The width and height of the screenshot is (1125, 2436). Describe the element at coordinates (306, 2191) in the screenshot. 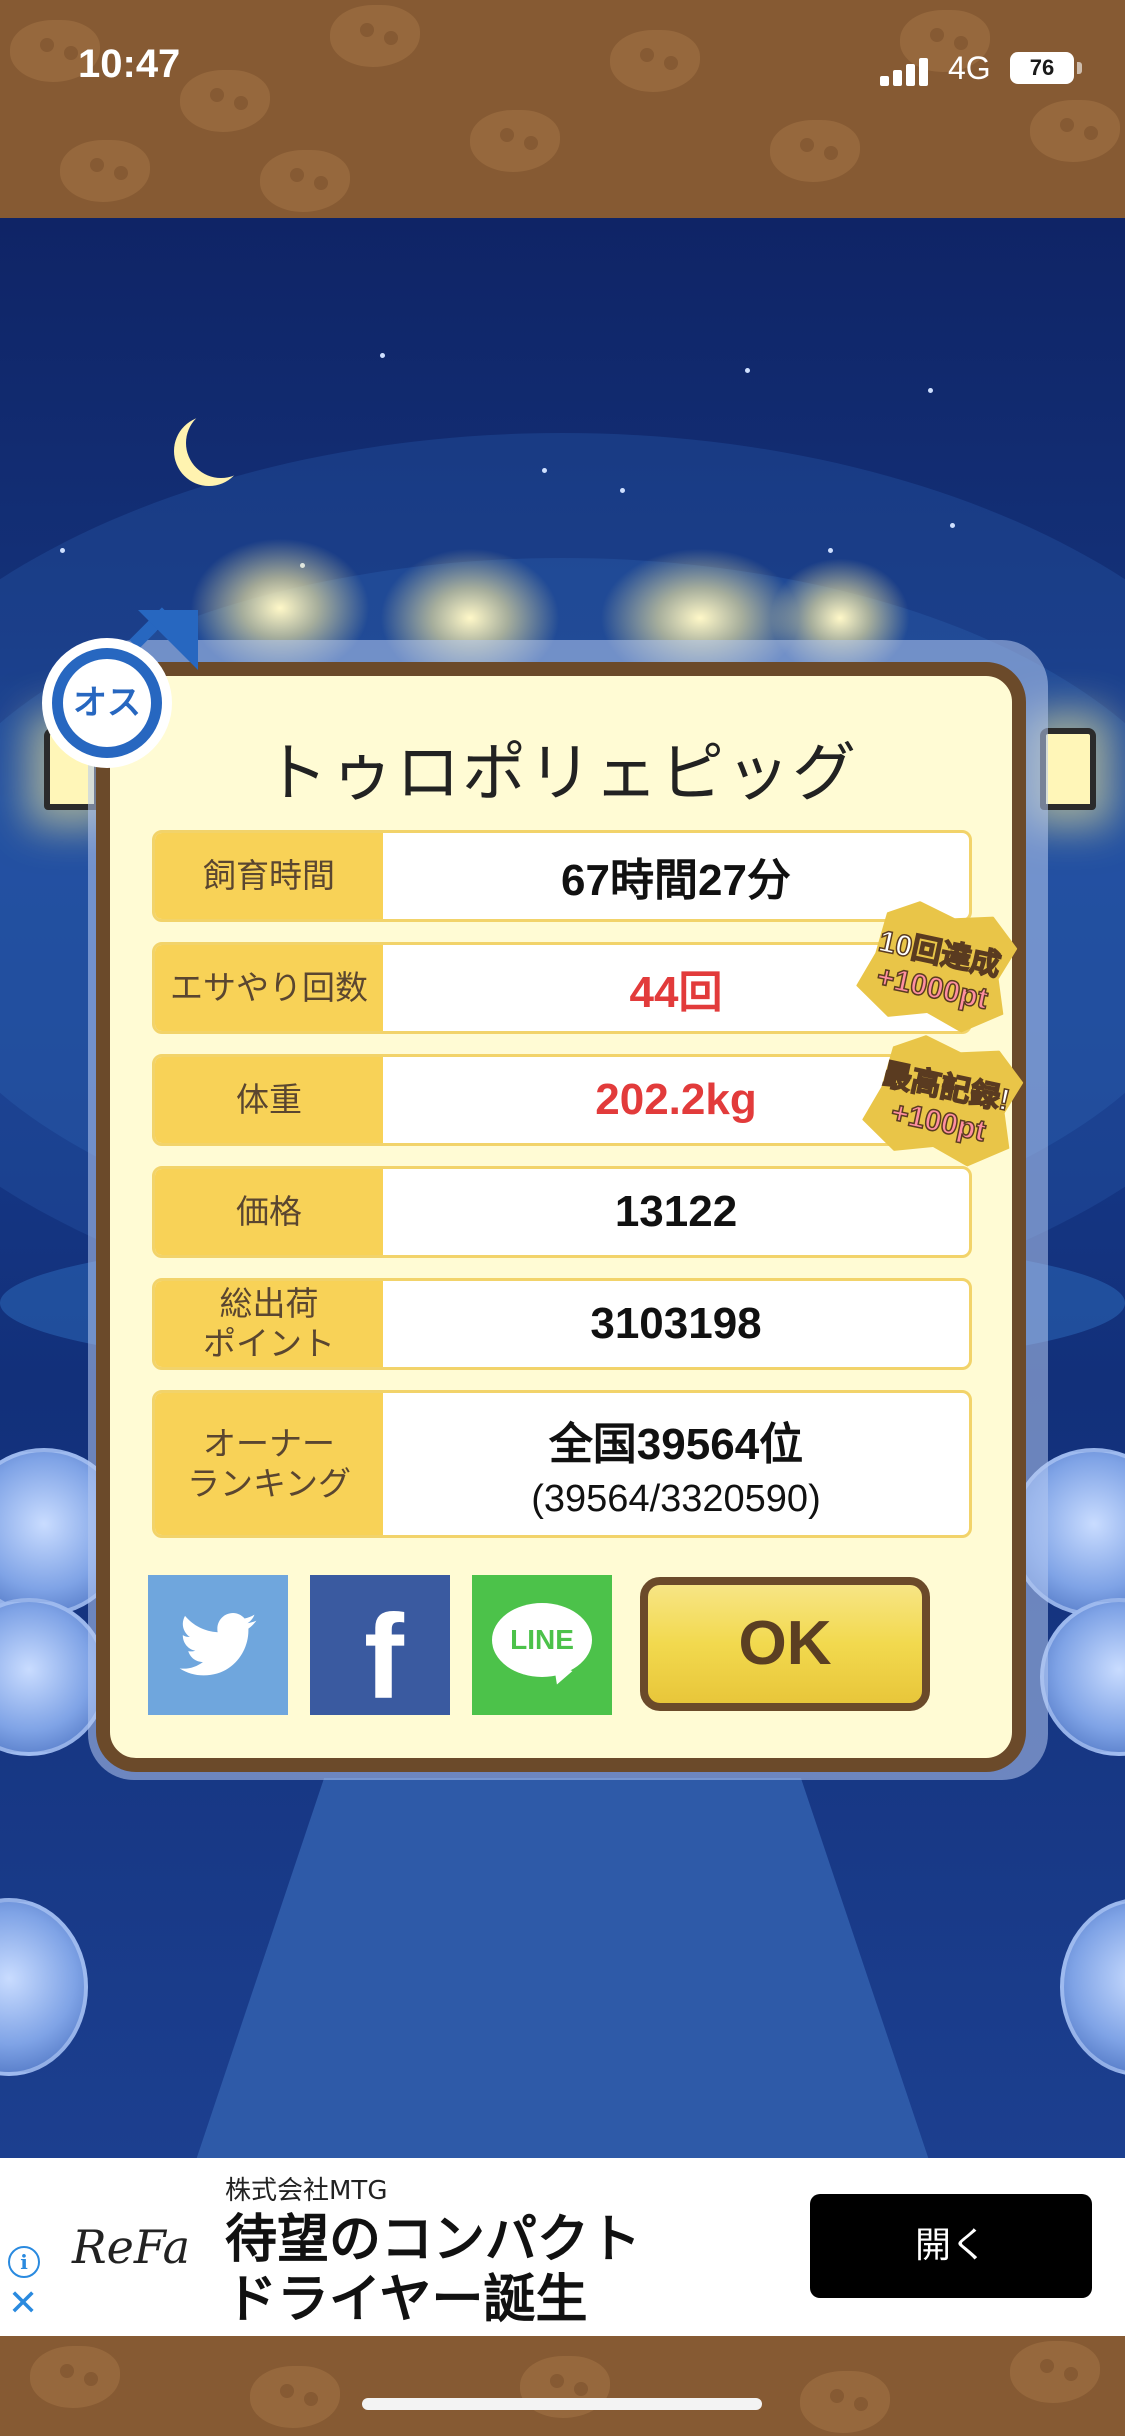

I see `ad-company: 株式会社MTG` at that location.